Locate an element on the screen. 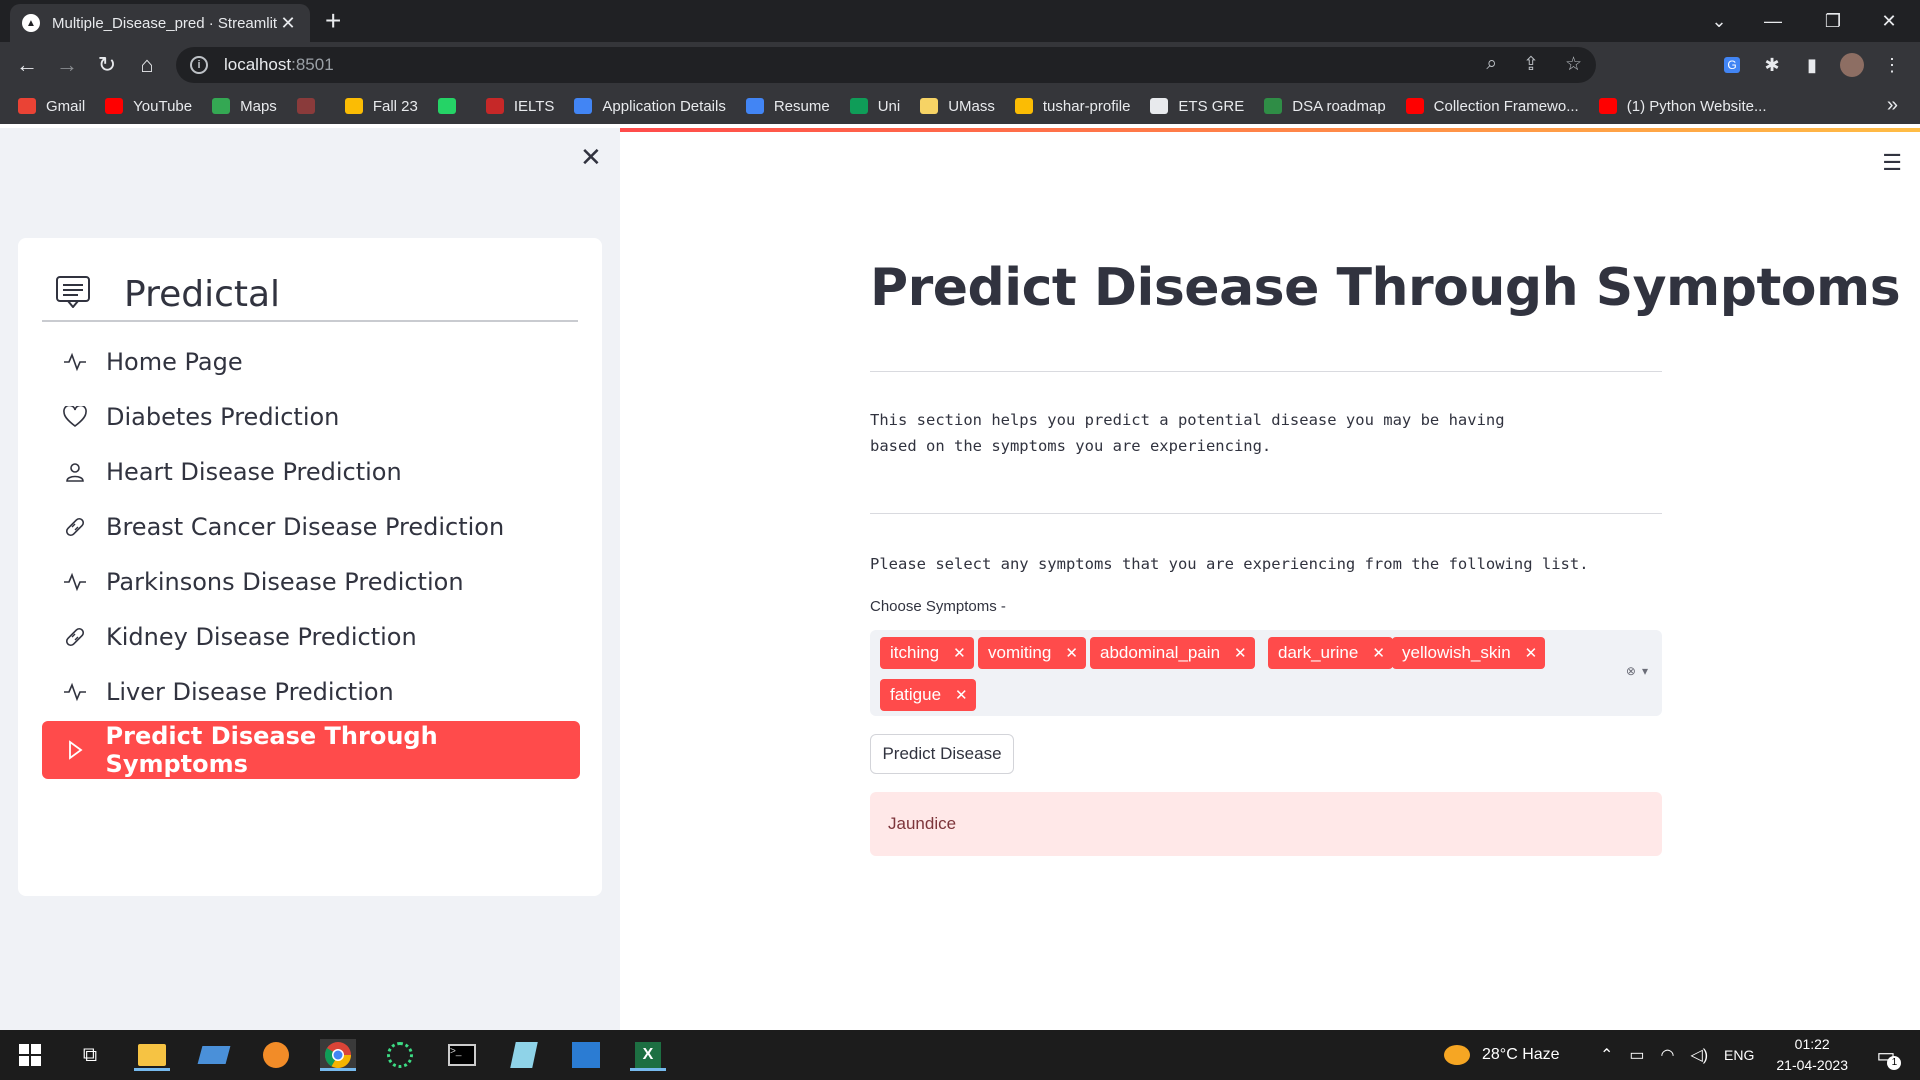 The image size is (1920, 1080). sync-app-icon is located at coordinates (400, 1055).